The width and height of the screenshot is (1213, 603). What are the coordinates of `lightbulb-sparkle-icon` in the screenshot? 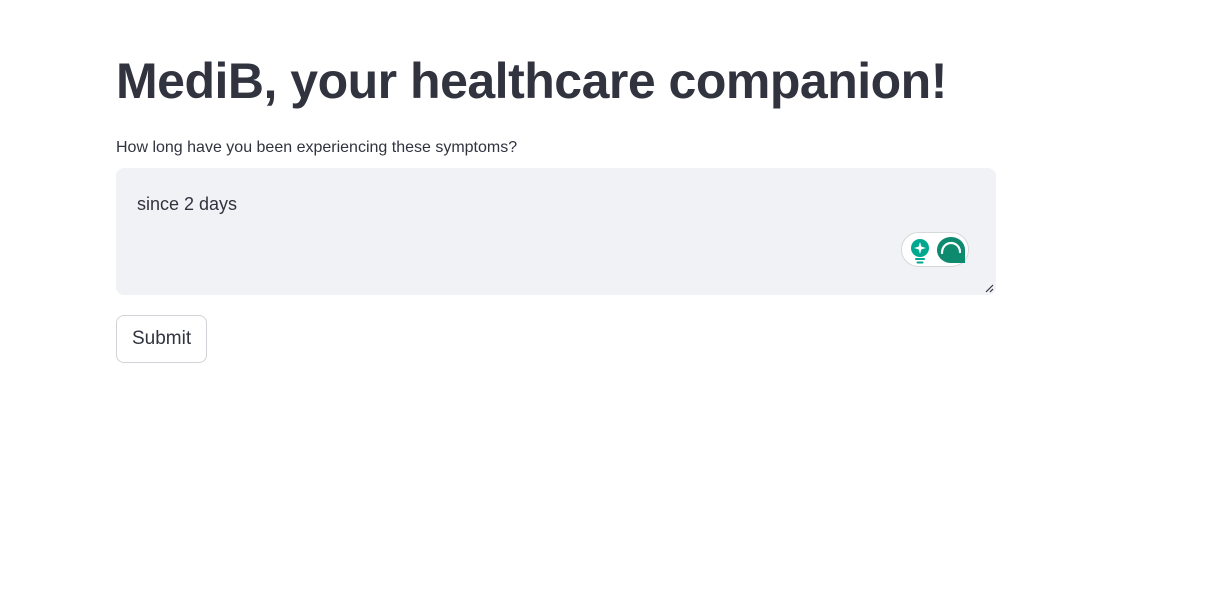 It's located at (920, 251).